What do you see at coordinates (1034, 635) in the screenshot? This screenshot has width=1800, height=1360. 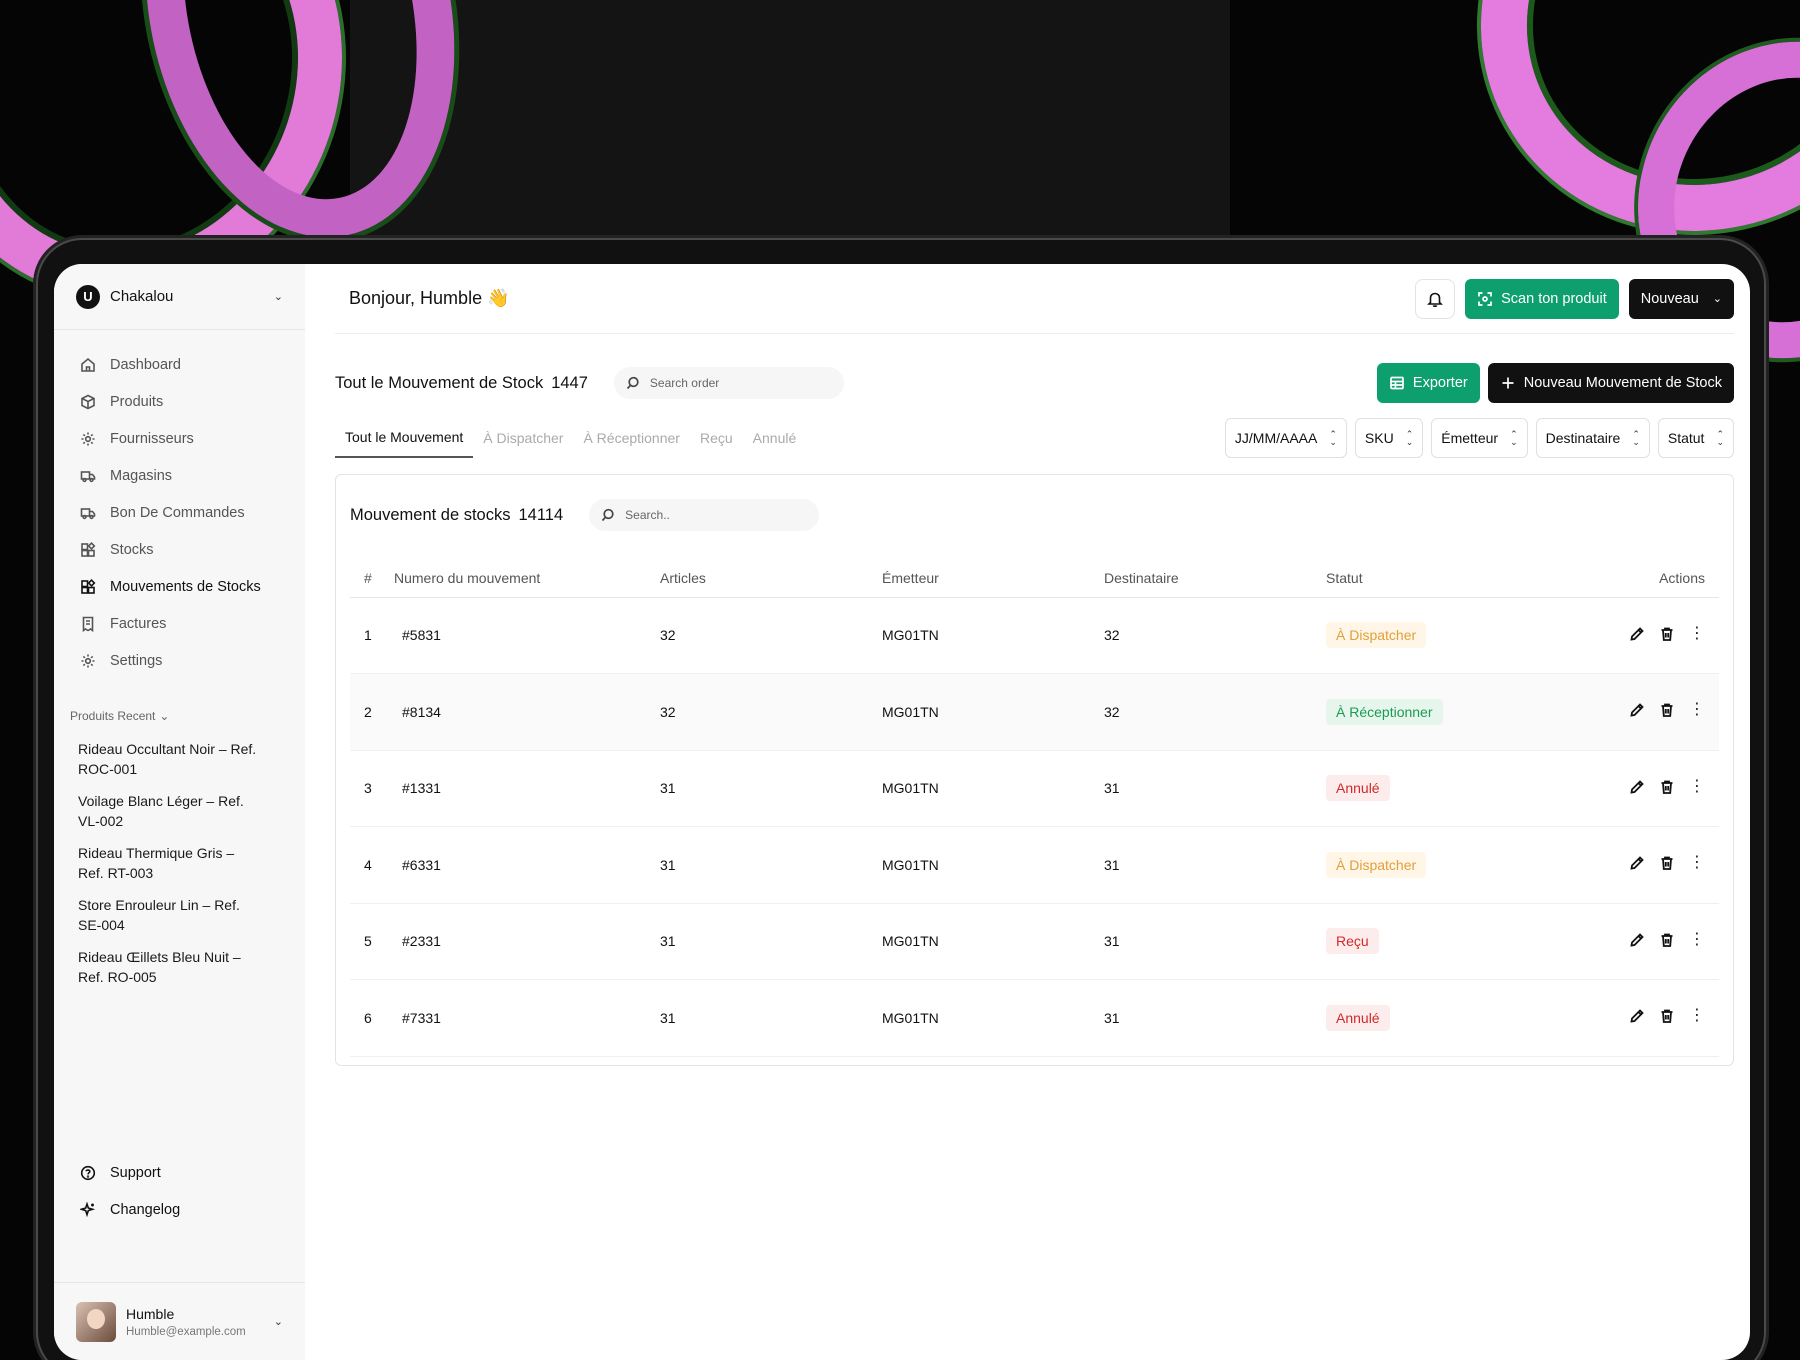 I see `table-row: 1 #5831 32 MG01TN 32 À Dispatcher ⋮` at bounding box center [1034, 635].